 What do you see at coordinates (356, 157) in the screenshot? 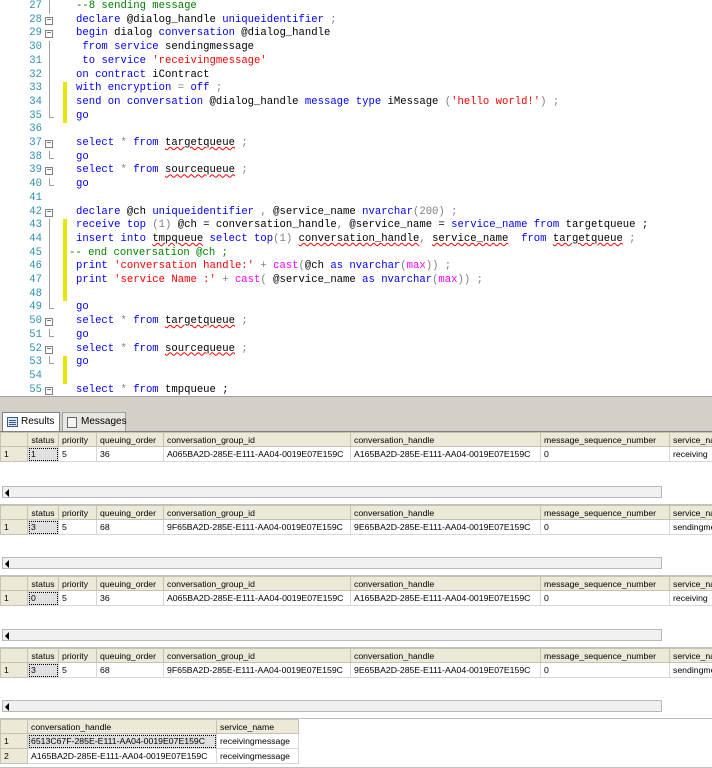
I see `code-line: 38 go` at bounding box center [356, 157].